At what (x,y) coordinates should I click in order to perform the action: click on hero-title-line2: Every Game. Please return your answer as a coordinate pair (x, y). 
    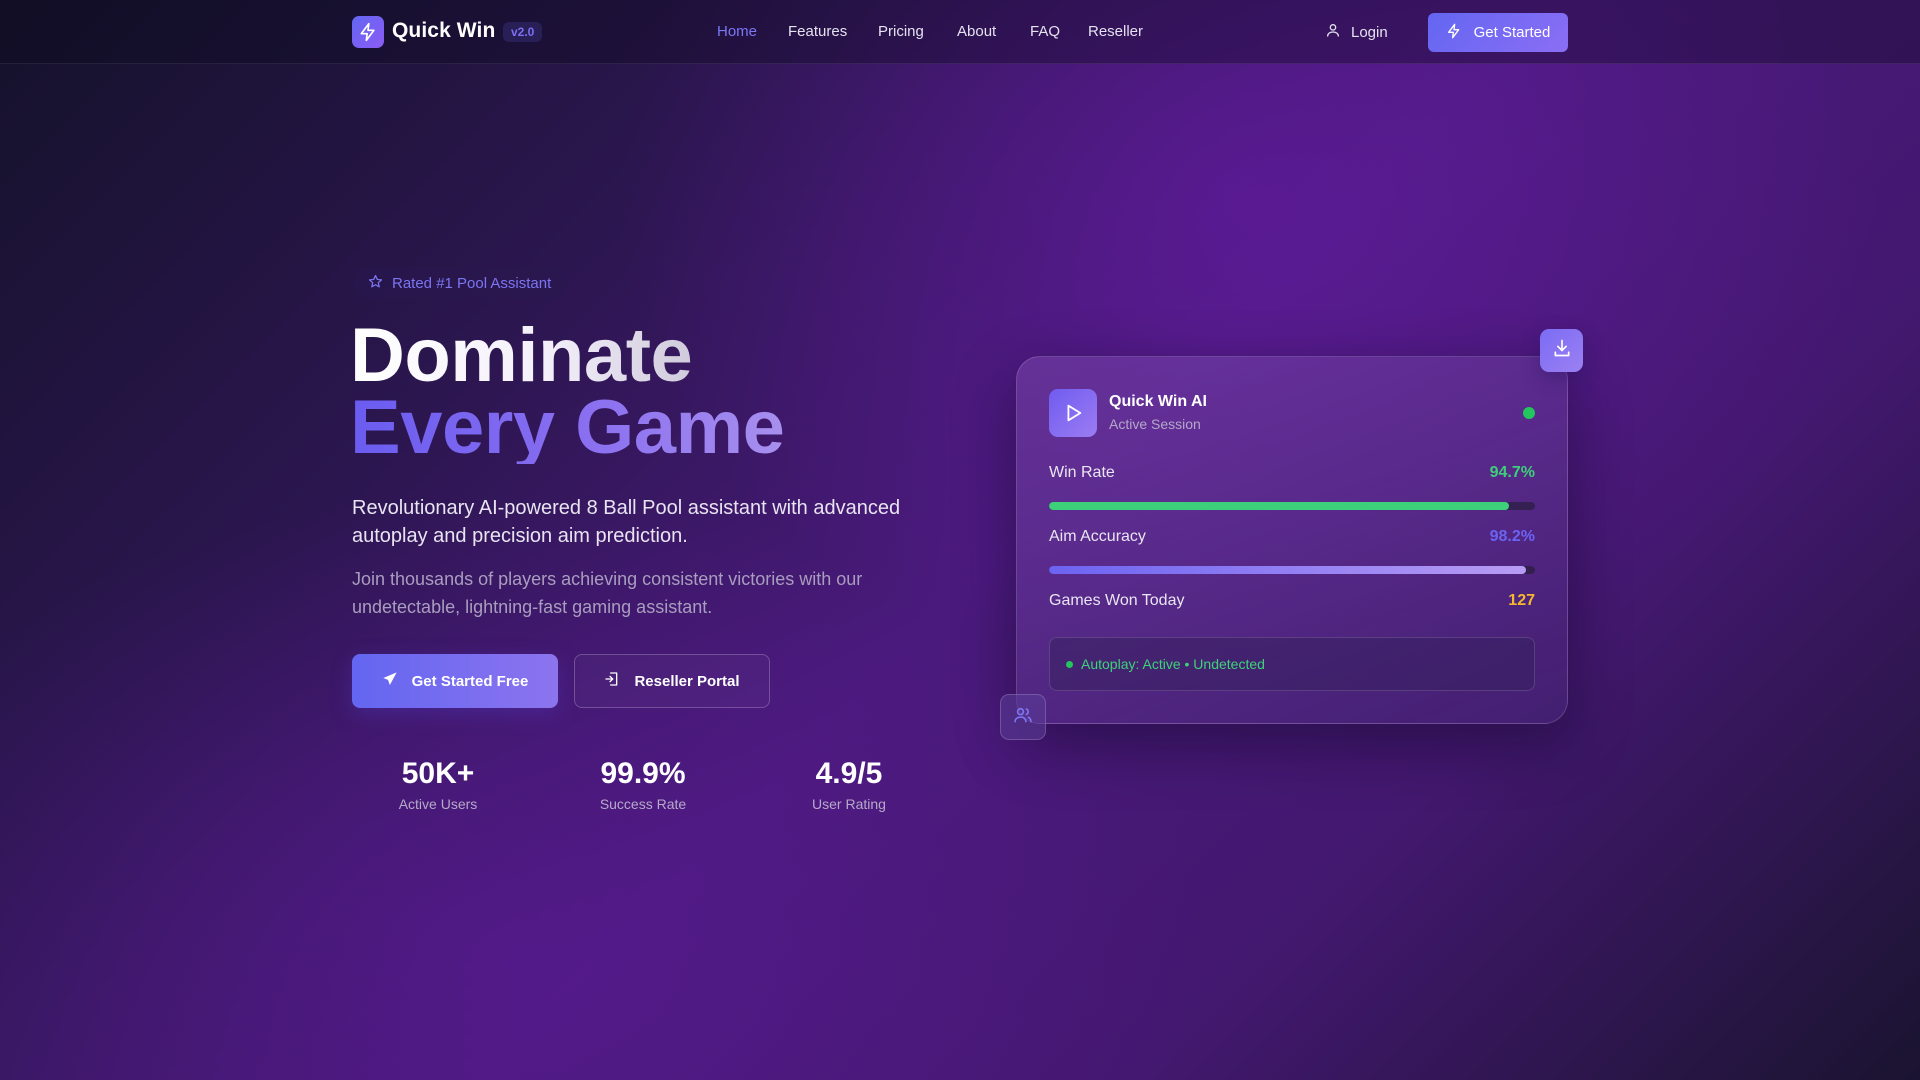
    Looking at the image, I should click on (567, 427).